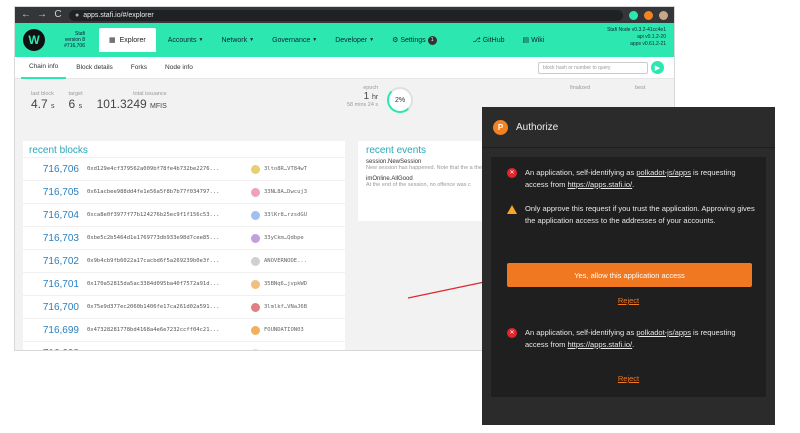  I want to click on issuance-stat: total issuance 101.3249 MFIS, so click(132, 101).